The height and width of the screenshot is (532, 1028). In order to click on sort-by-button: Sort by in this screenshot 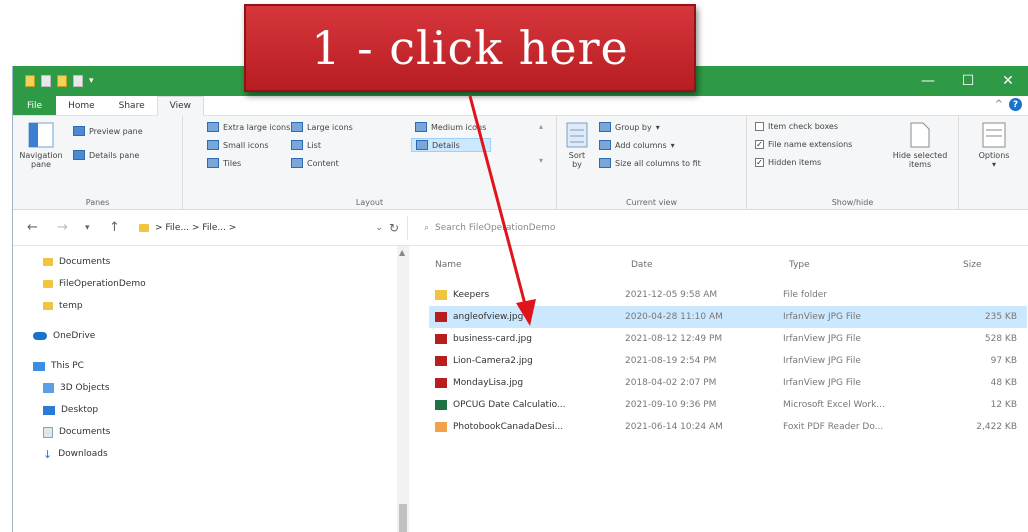, I will do `click(577, 145)`.